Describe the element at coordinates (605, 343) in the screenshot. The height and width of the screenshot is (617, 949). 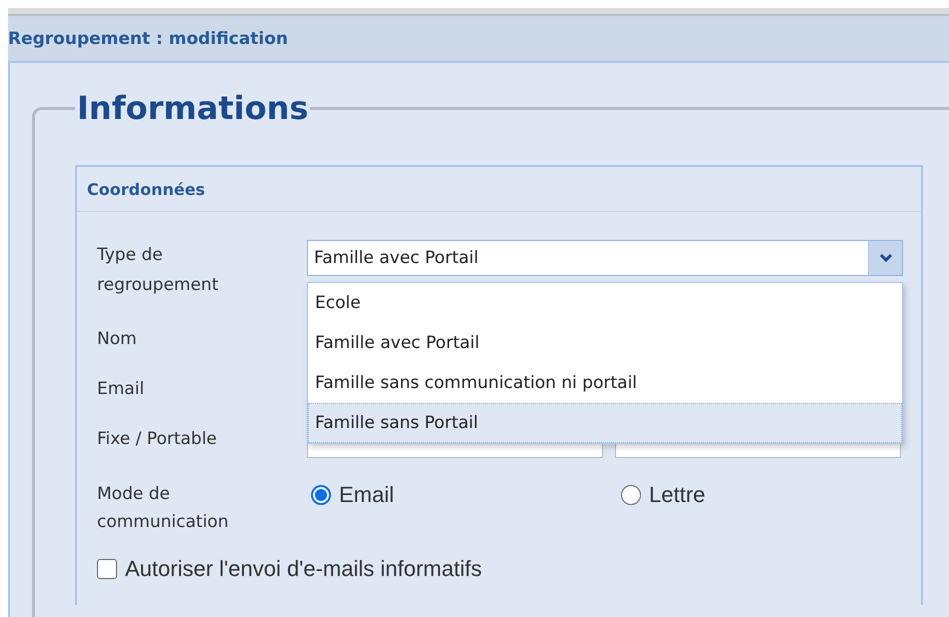
I see `dropdown-option: Famille avec Portail` at that location.